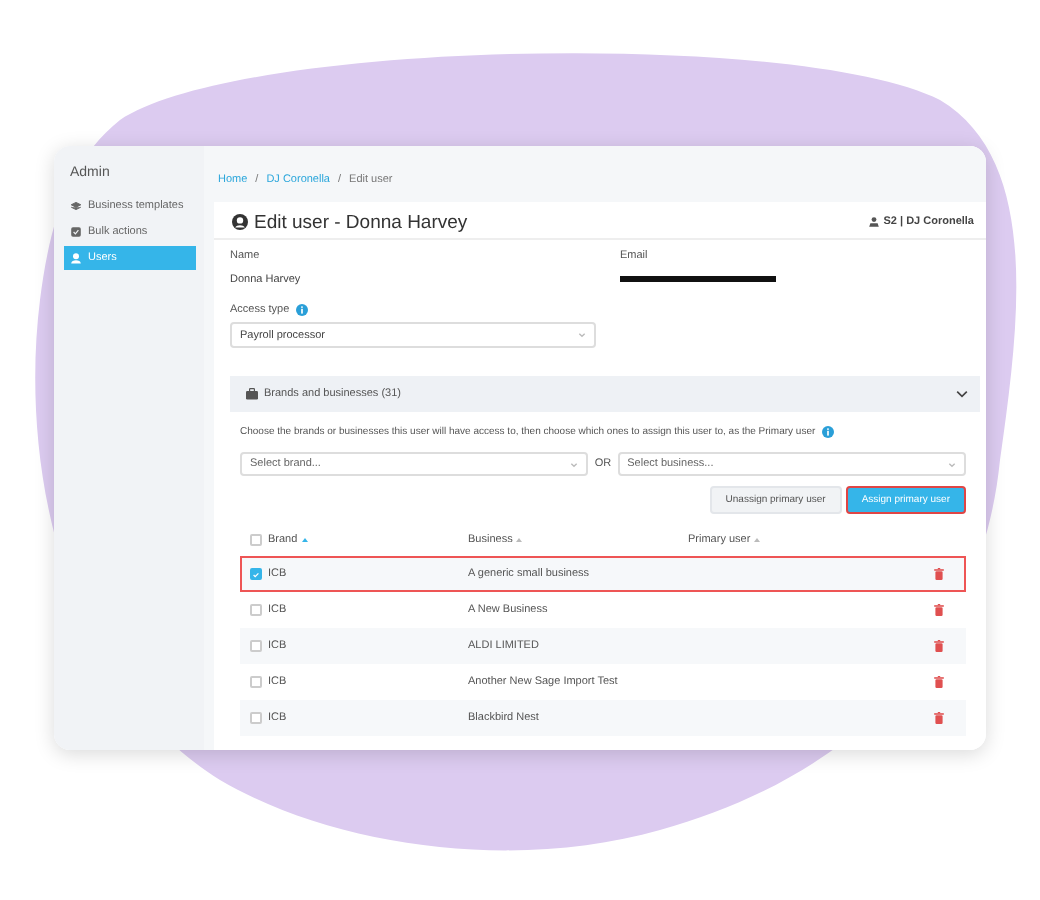  What do you see at coordinates (252, 394) in the screenshot?
I see `briefcase-icon` at bounding box center [252, 394].